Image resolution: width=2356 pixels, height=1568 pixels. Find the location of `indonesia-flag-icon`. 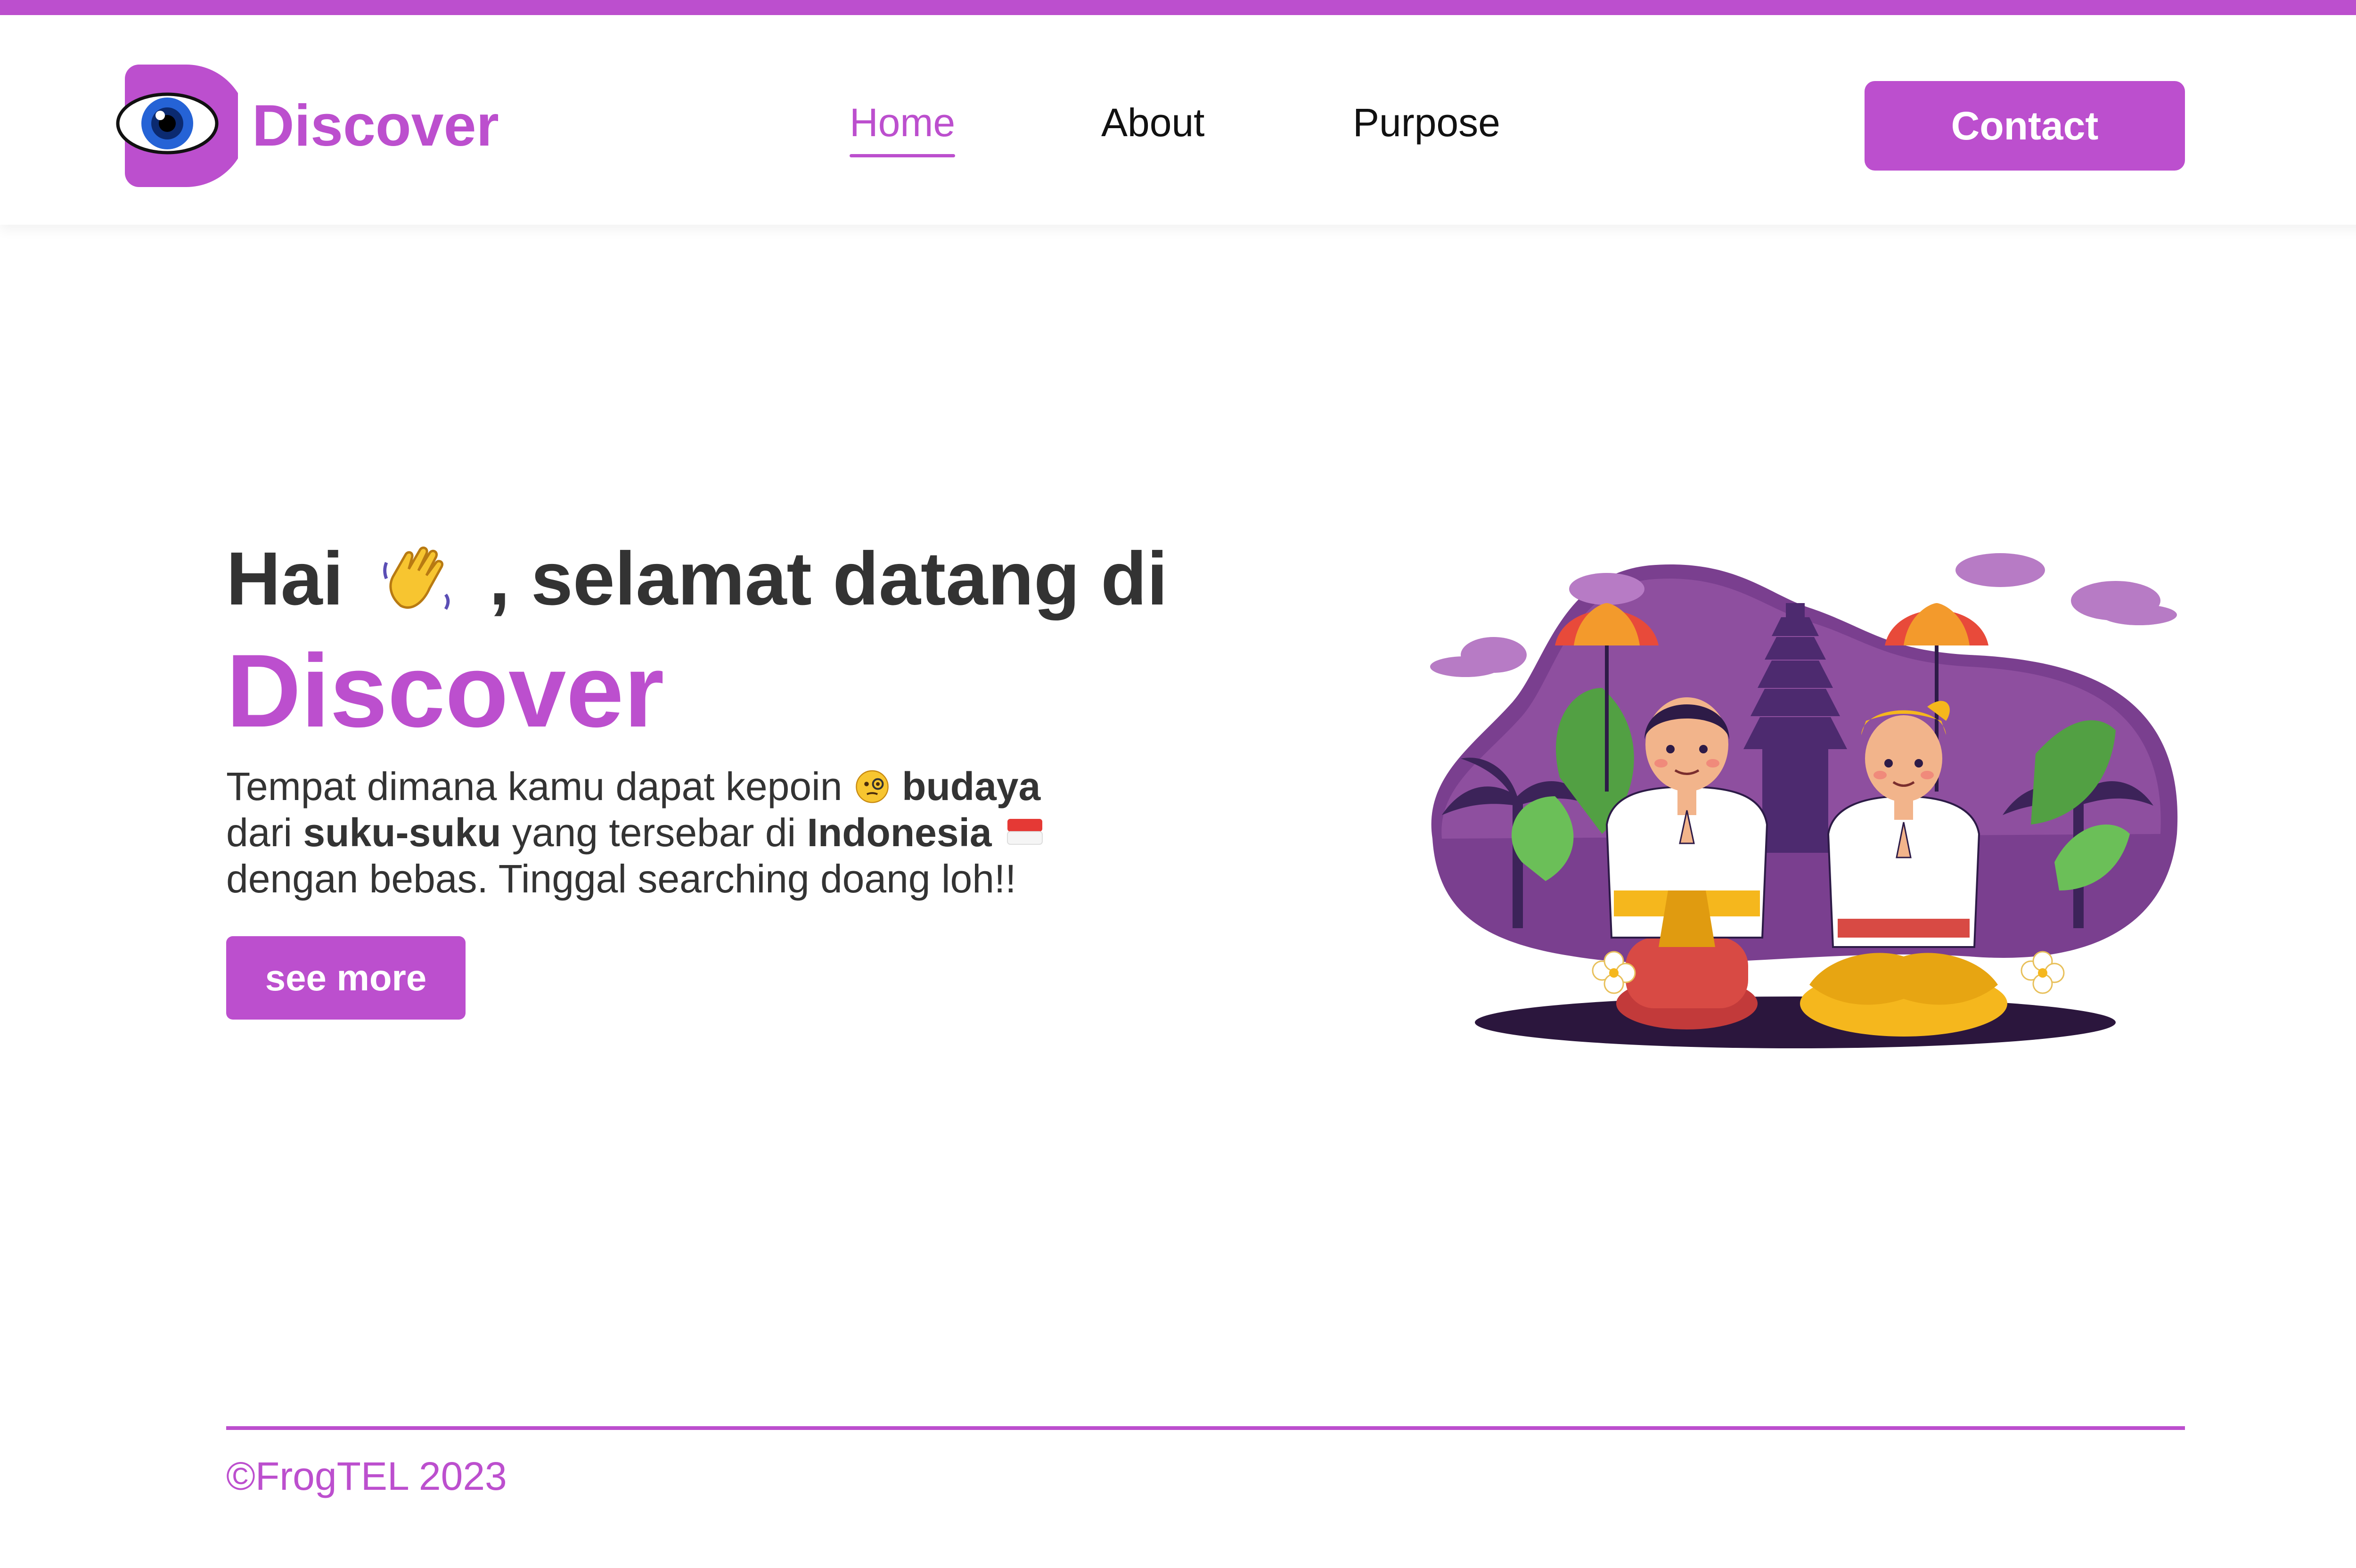

indonesia-flag-icon is located at coordinates (1024, 832).